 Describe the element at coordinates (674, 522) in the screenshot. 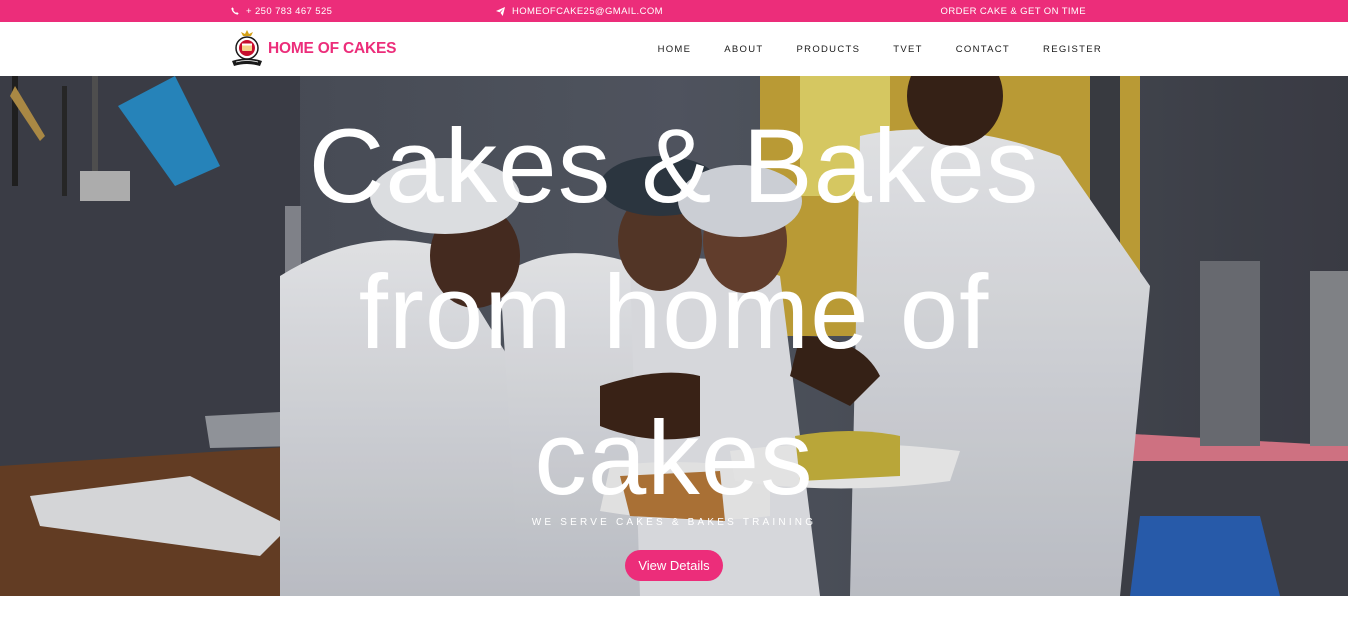

I see `hero-subtitle: WE SERVE CAKES & BAKES TRAINING` at that location.